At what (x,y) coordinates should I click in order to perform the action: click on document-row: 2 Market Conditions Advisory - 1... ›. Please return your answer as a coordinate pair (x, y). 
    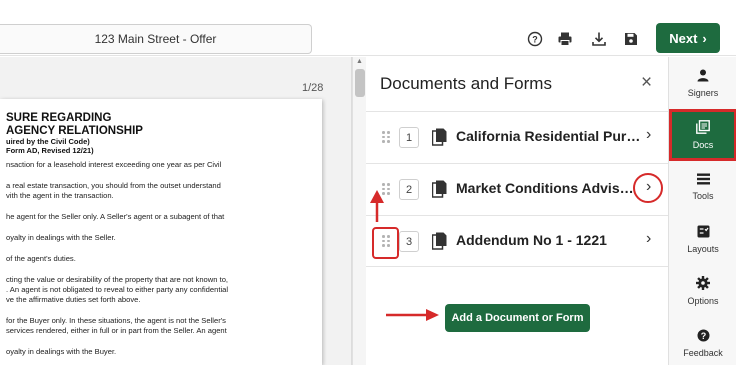
    Looking at the image, I should click on (517, 189).